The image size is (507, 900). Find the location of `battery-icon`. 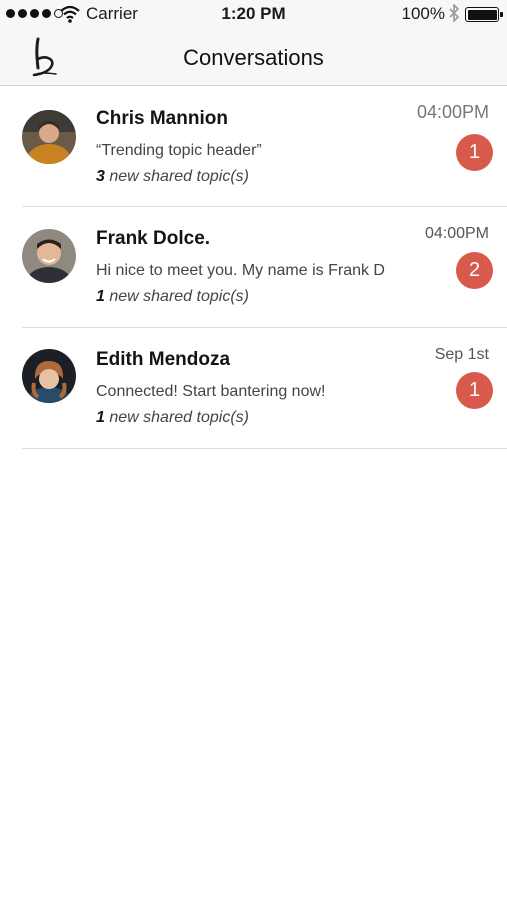

battery-icon is located at coordinates (484, 14).